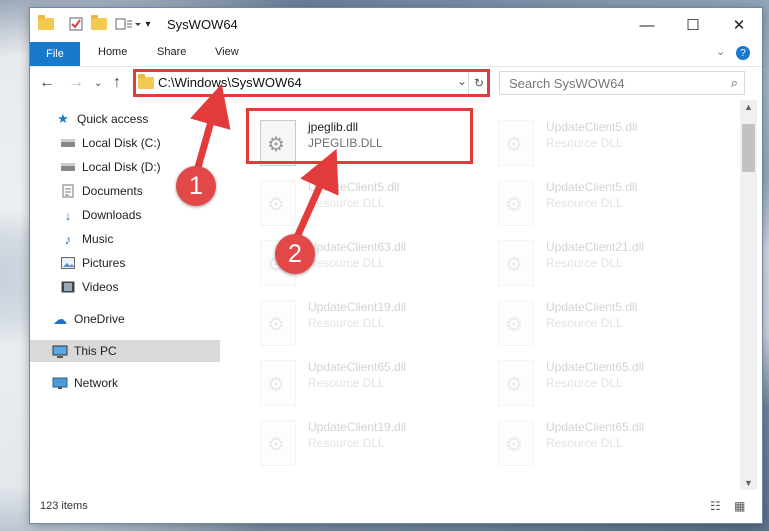 The image size is (769, 531). I want to click on expand-ribbon-icon: ⌄, so click(720, 51).